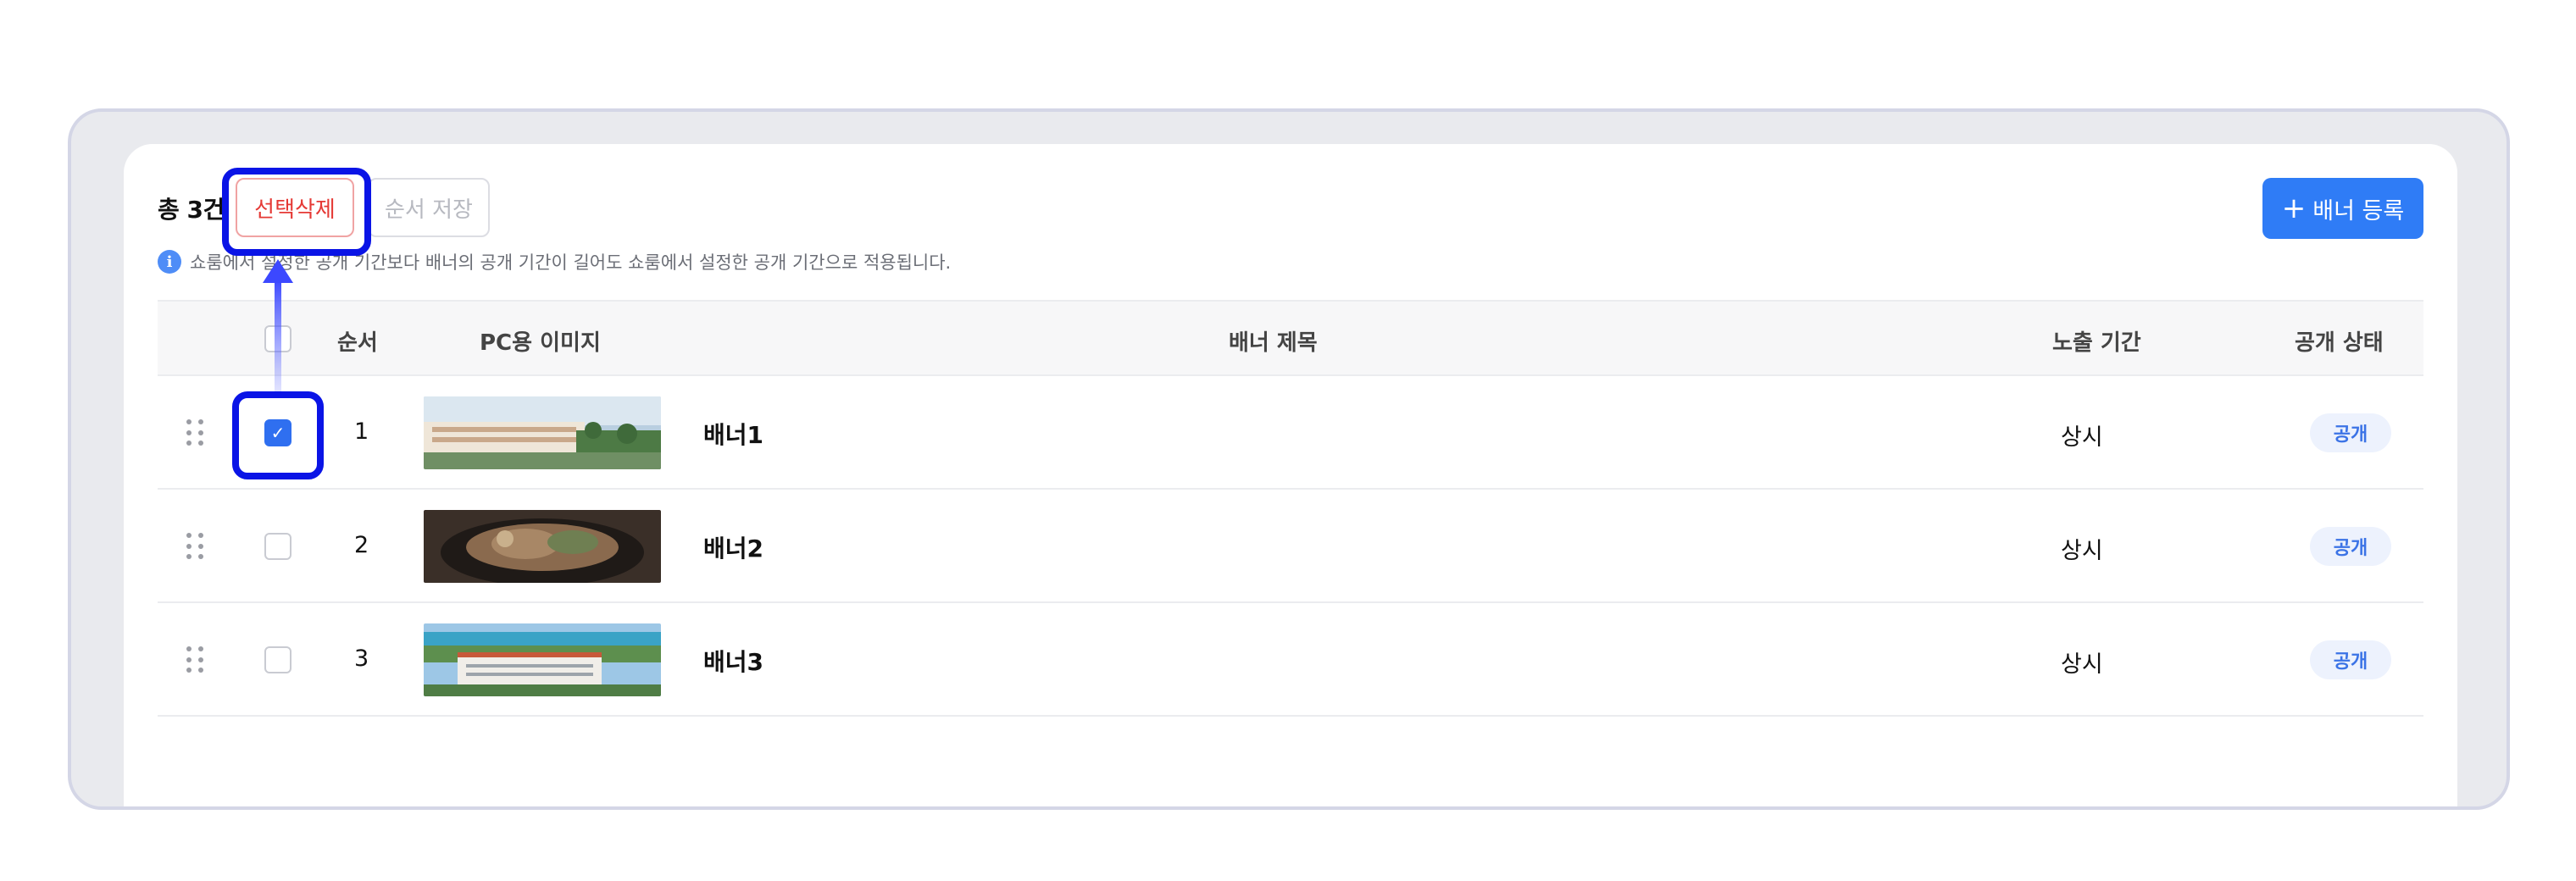 The height and width of the screenshot is (881, 2576). Describe the element at coordinates (278, 325) in the screenshot. I see `arrow-icon` at that location.